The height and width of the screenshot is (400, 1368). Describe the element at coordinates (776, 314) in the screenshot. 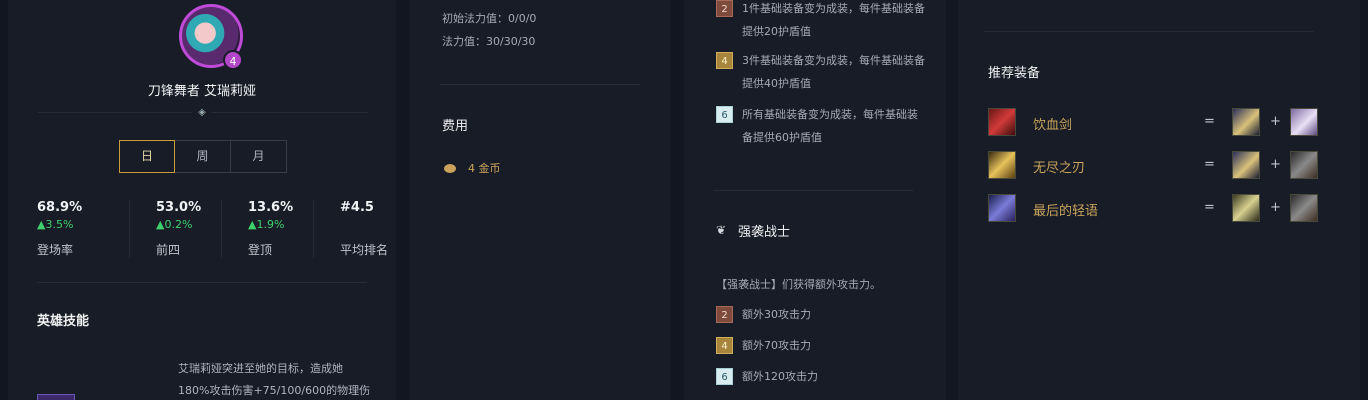

I see `tier-text: 额外30攻击力` at that location.